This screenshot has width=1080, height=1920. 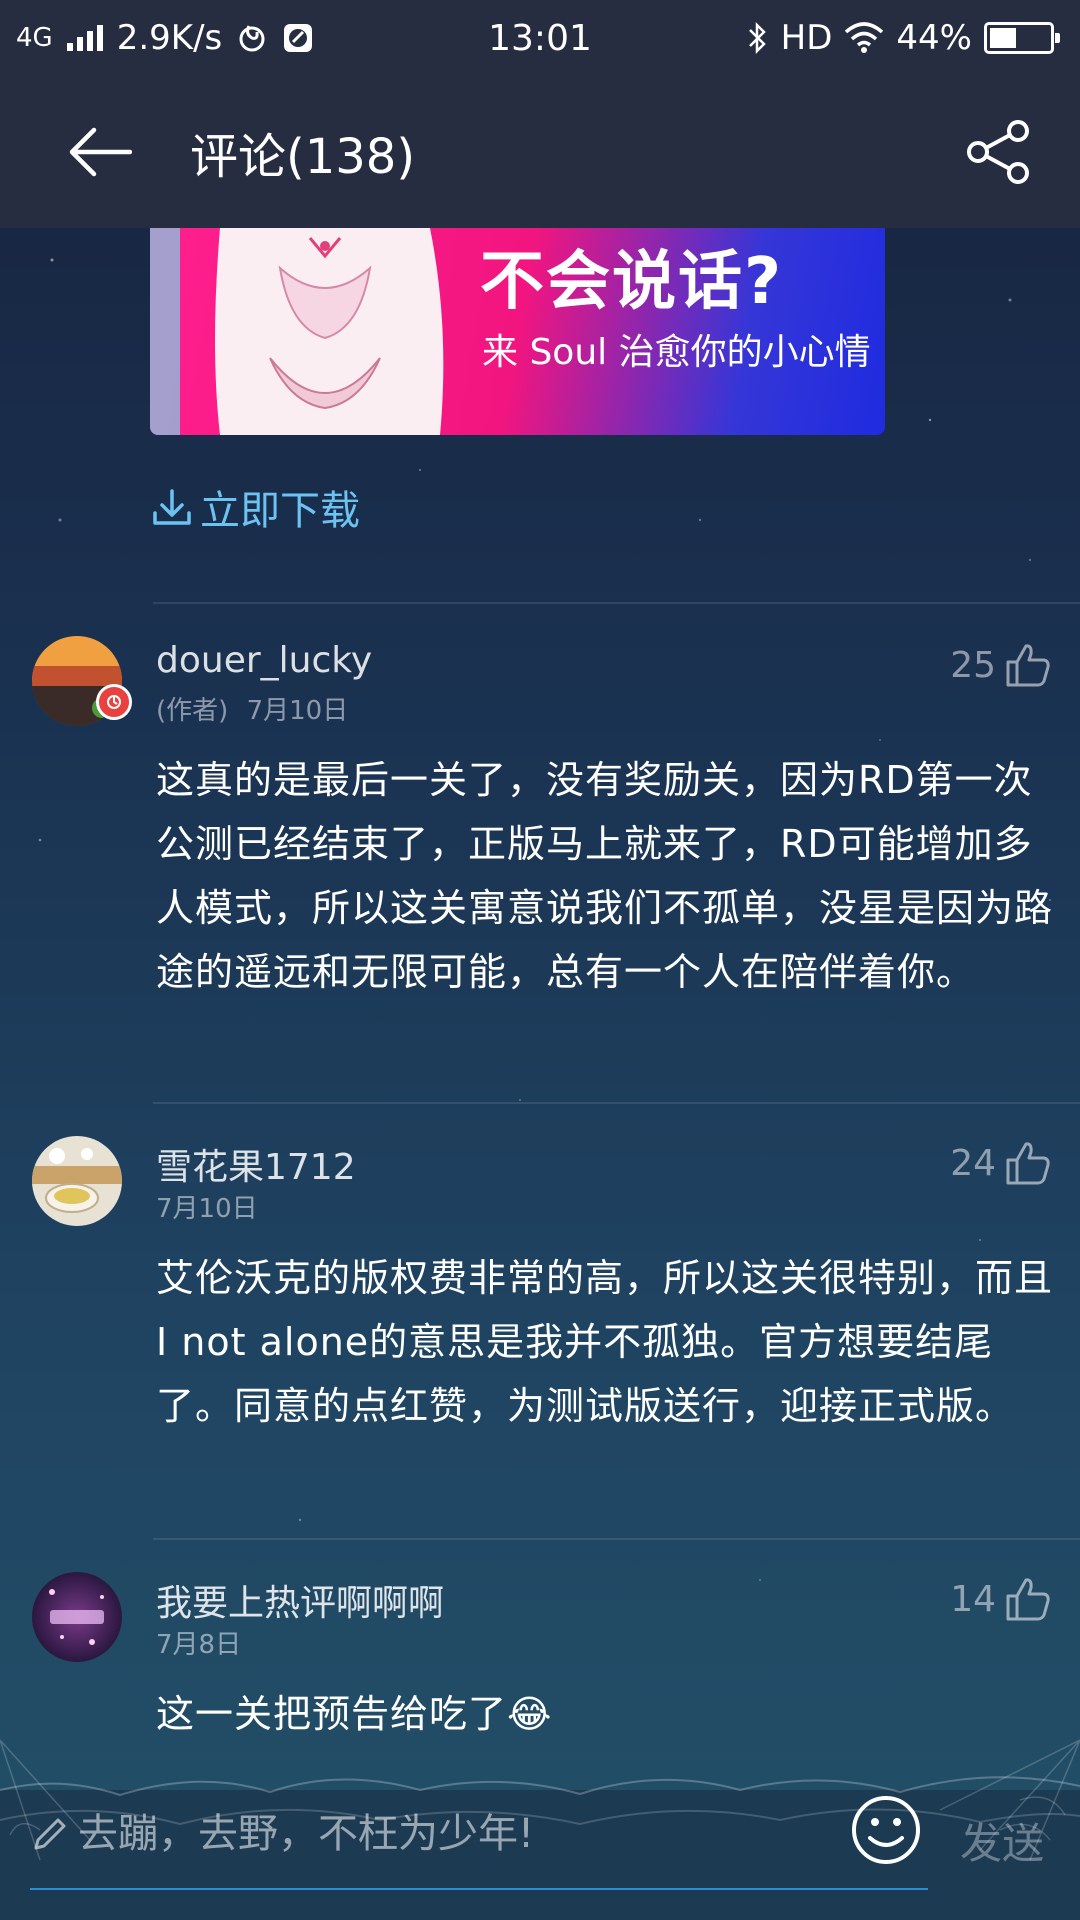 What do you see at coordinates (1001, 1599) in the screenshot?
I see `like-button: 14` at bounding box center [1001, 1599].